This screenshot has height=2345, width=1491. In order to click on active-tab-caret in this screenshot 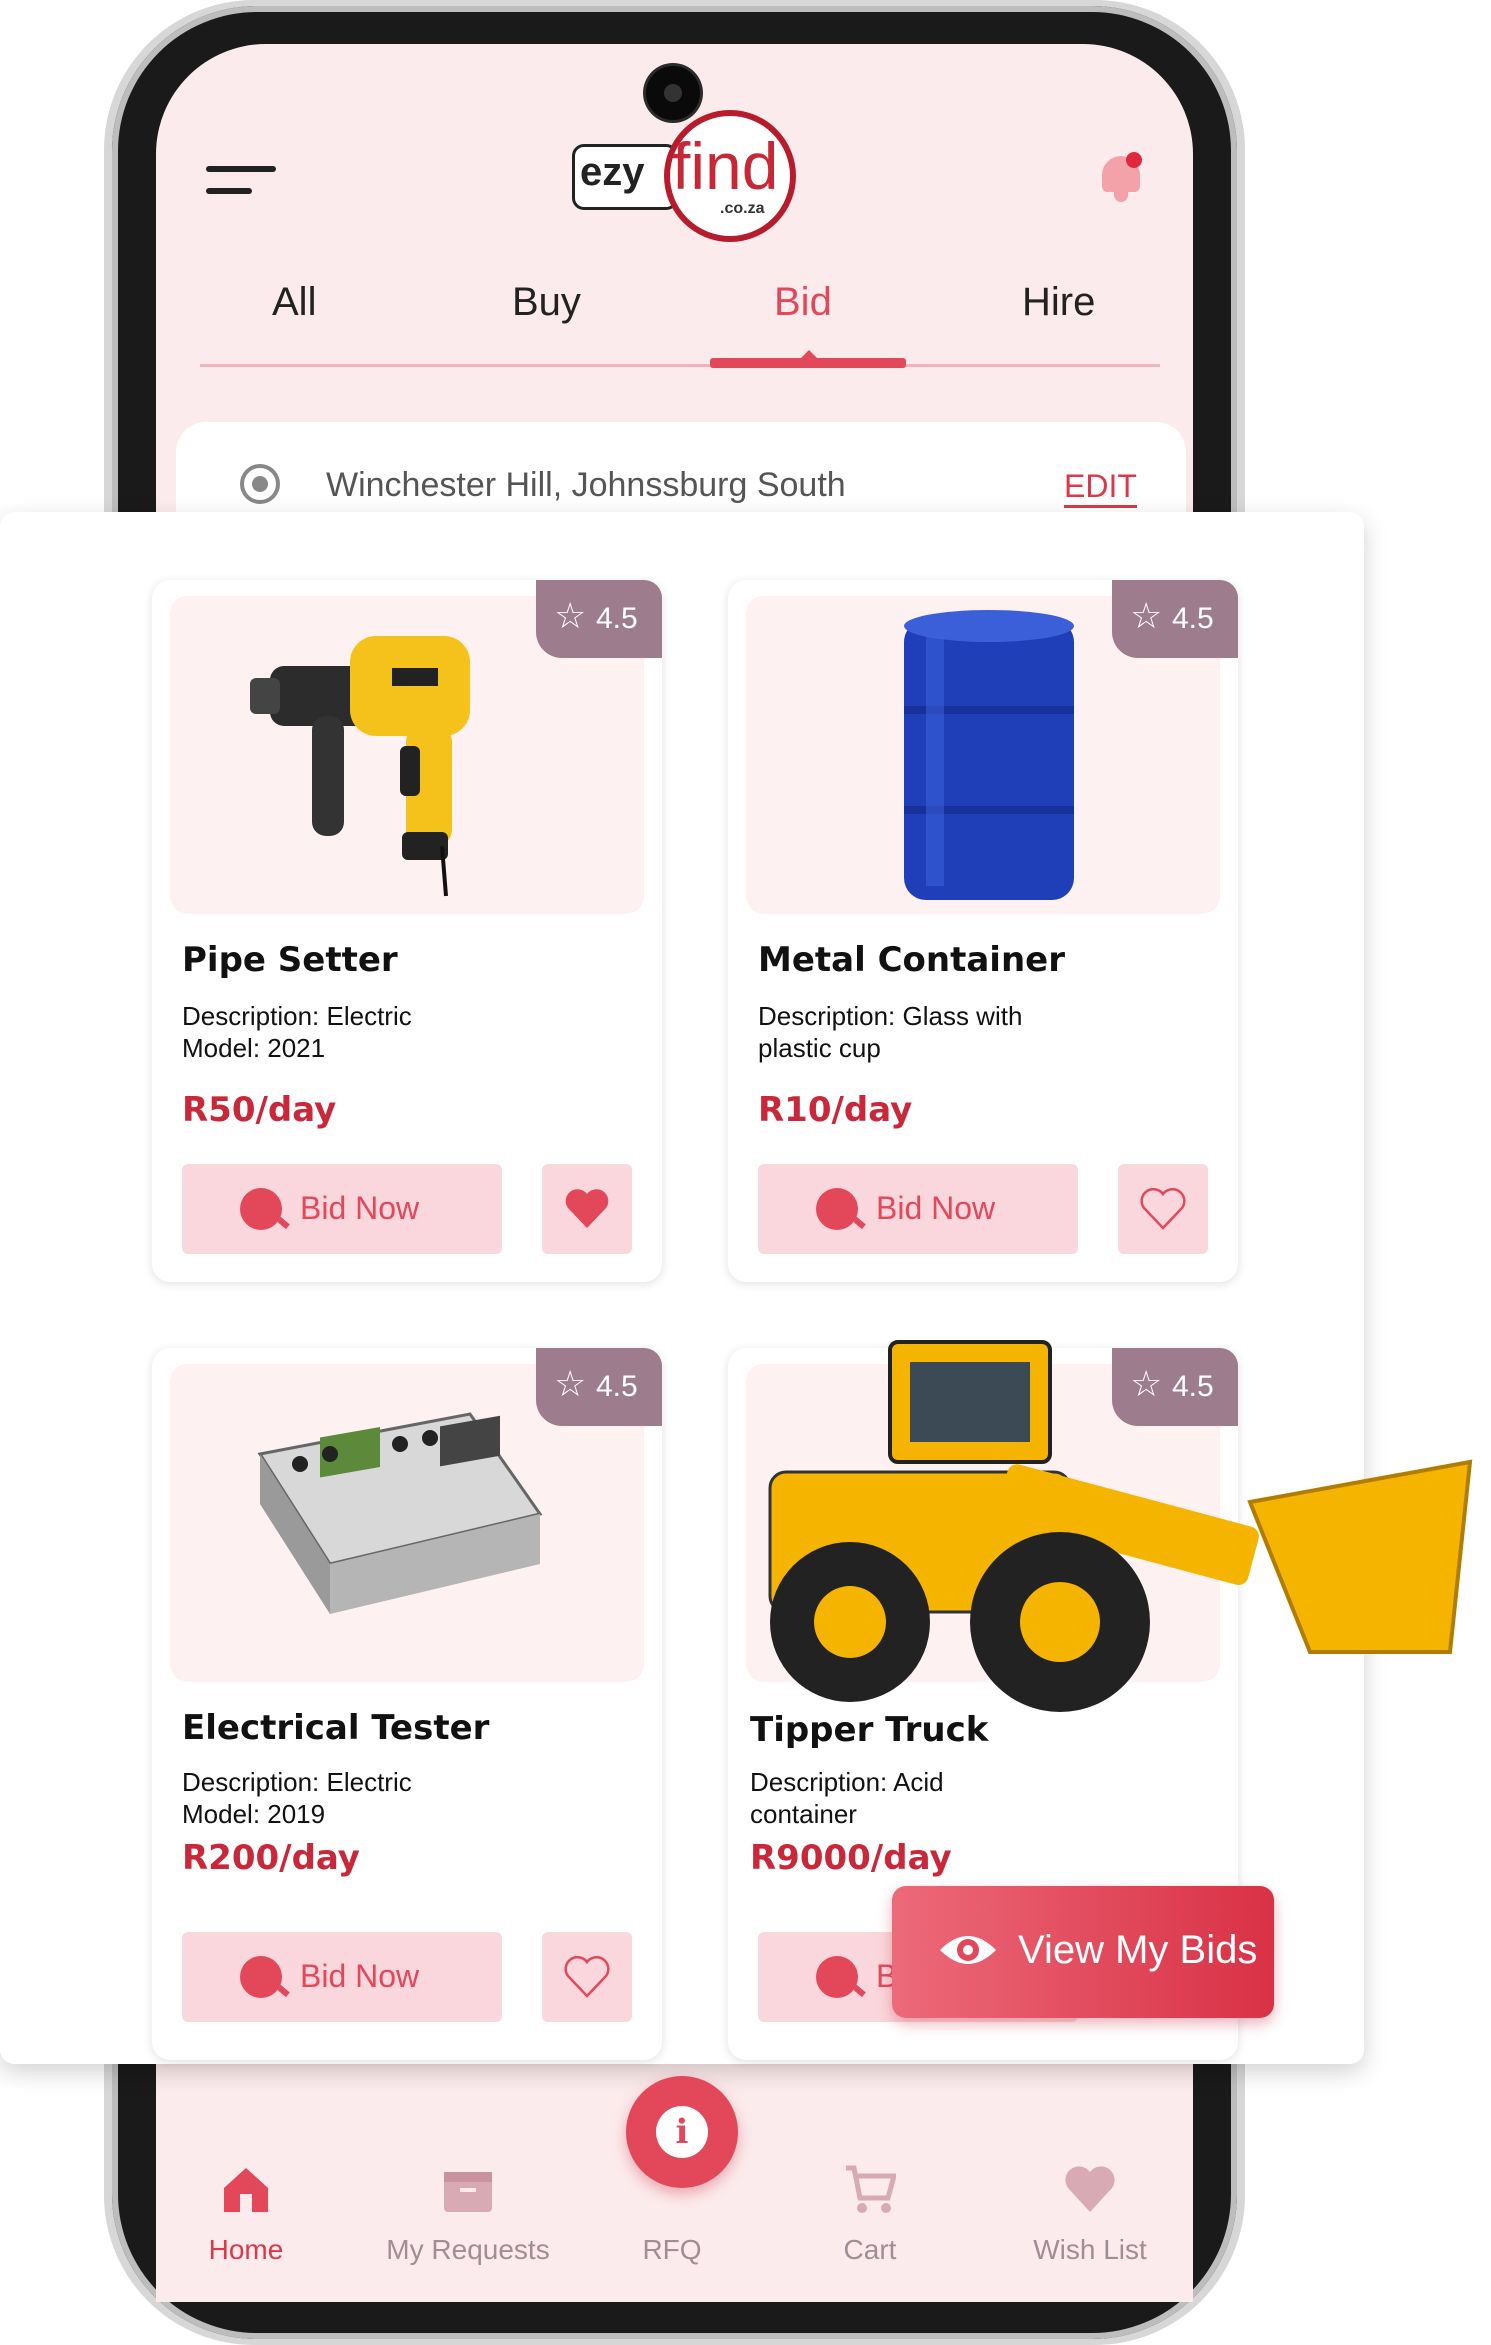, I will do `click(809, 354)`.